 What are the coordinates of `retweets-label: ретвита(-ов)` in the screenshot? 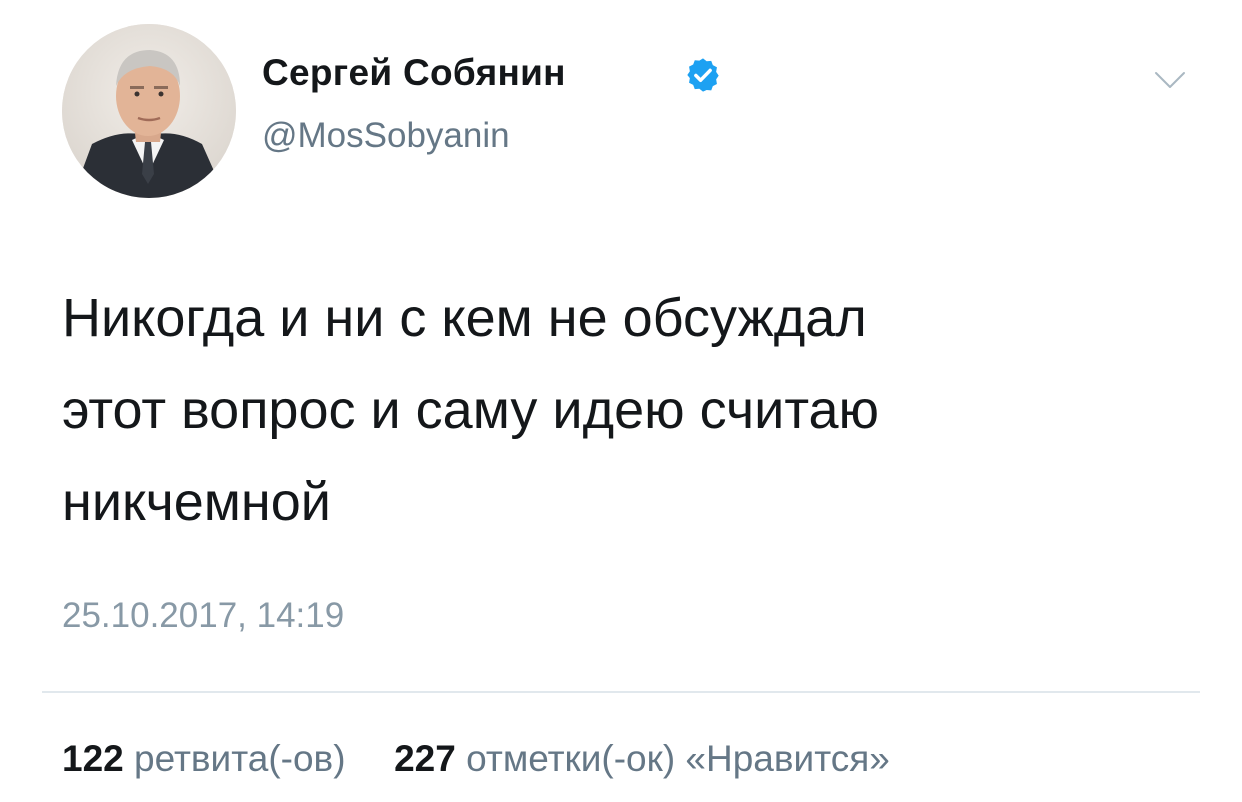 It's located at (240, 758).